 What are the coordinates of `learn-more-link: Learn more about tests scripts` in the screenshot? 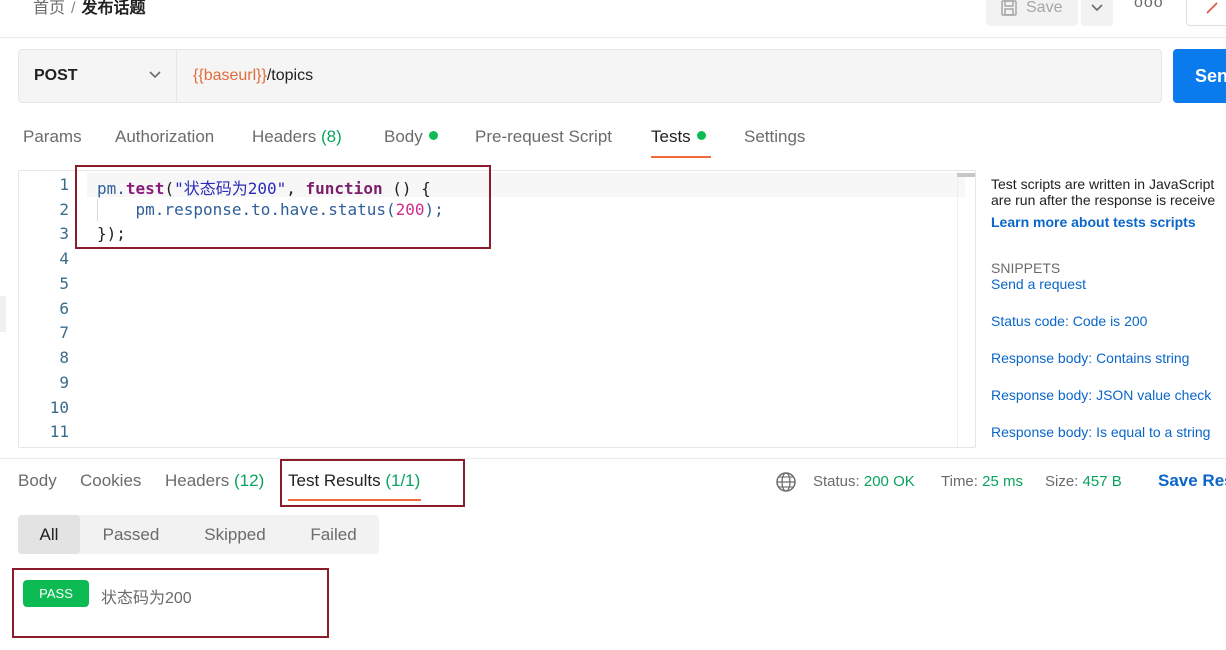 It's located at (1108, 222).